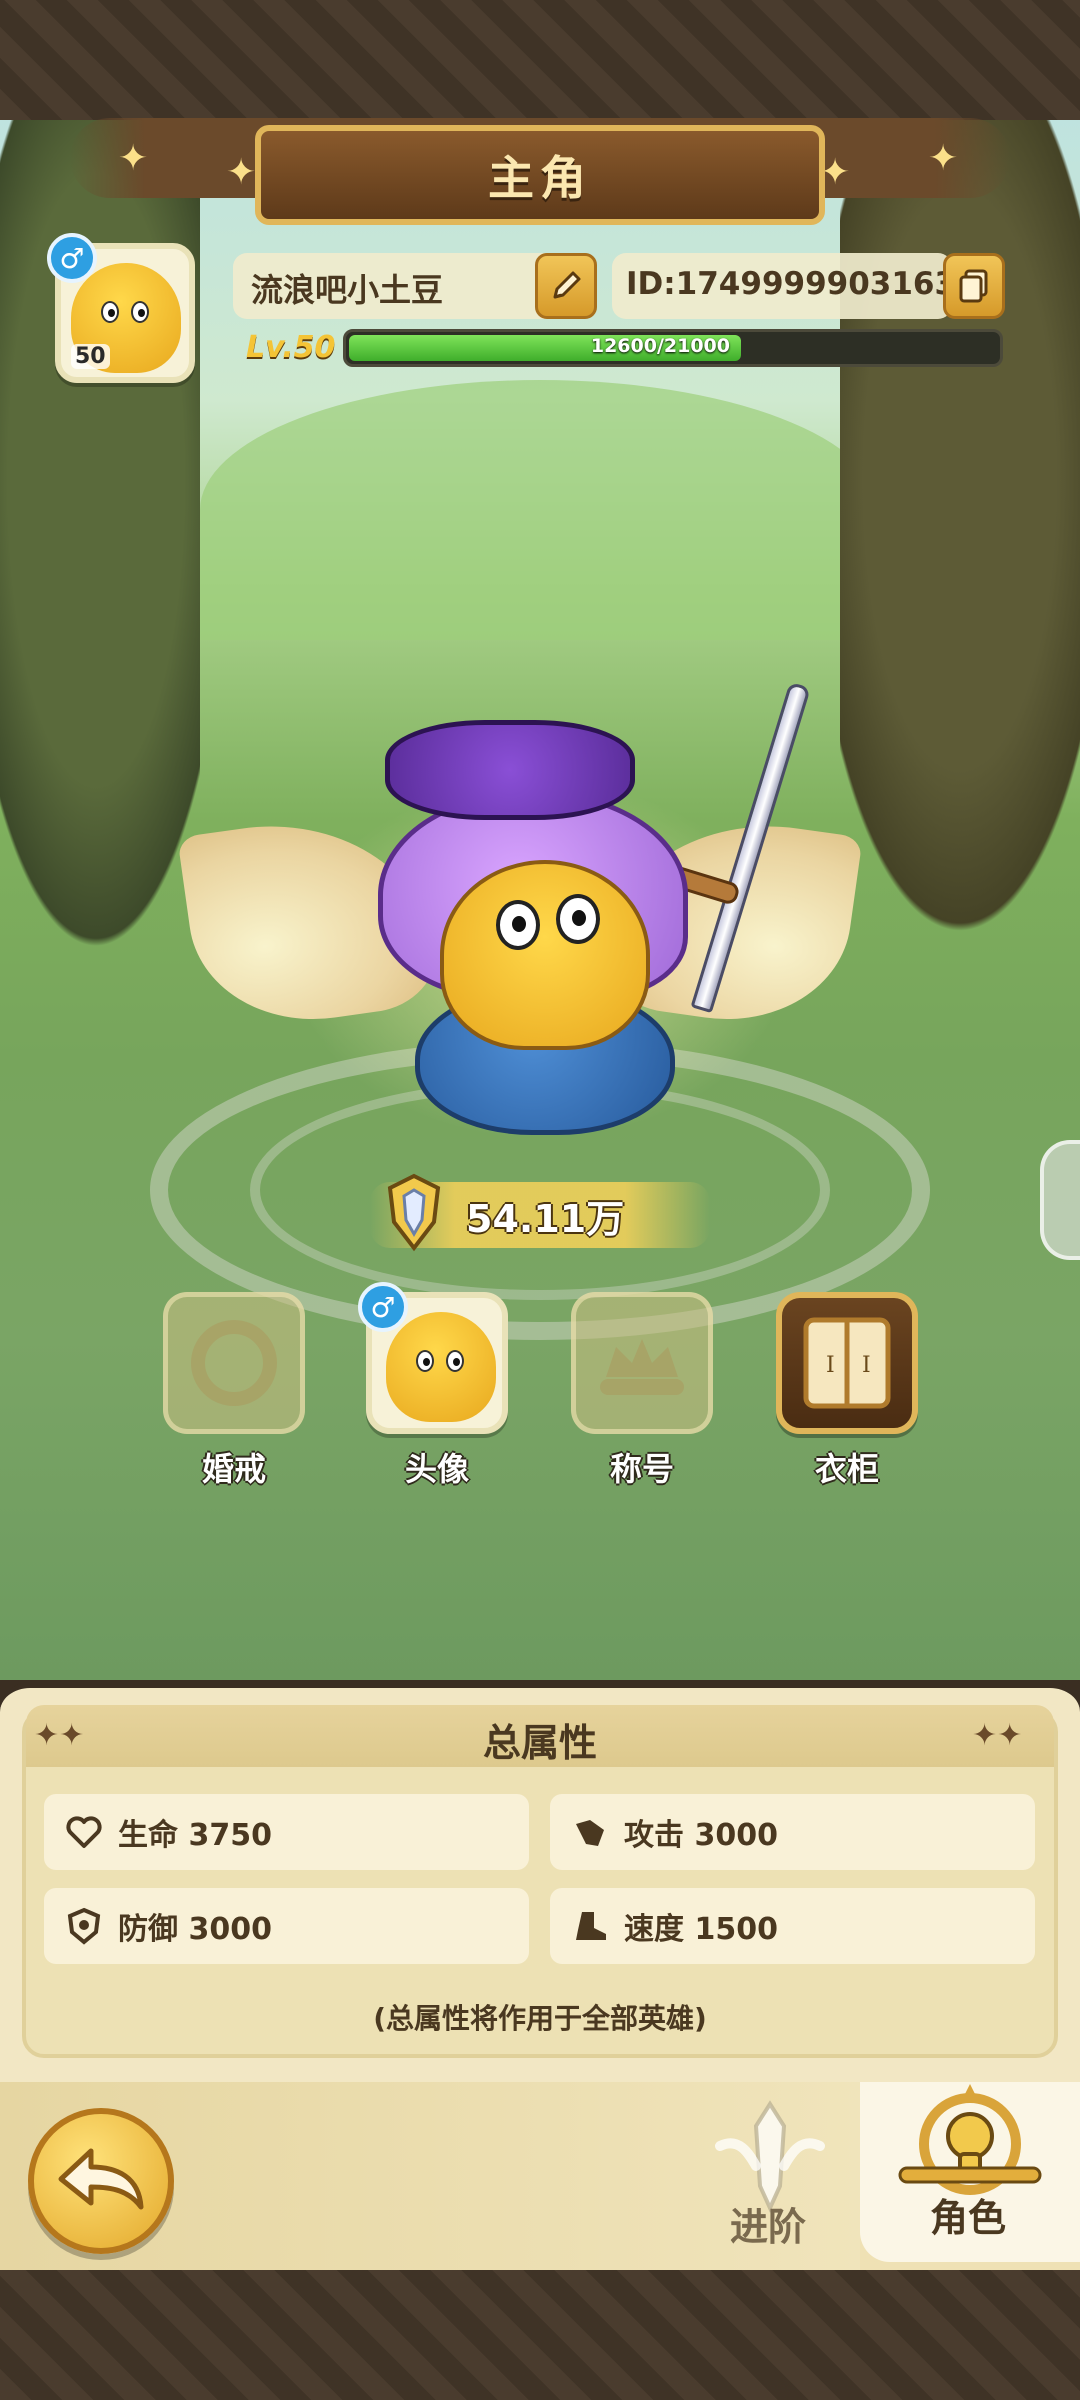  What do you see at coordinates (768, 2227) in the screenshot?
I see `advance-label: 进阶` at bounding box center [768, 2227].